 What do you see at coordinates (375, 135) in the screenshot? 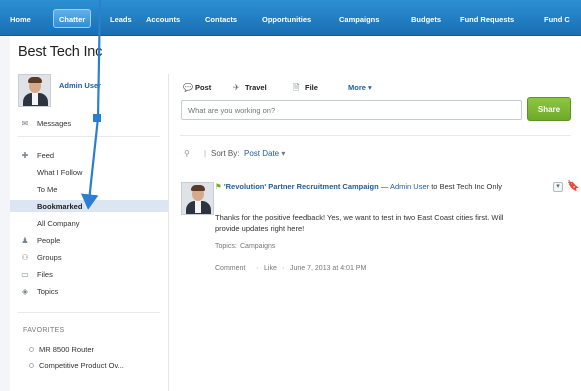
I see `publisher-separator` at bounding box center [375, 135].